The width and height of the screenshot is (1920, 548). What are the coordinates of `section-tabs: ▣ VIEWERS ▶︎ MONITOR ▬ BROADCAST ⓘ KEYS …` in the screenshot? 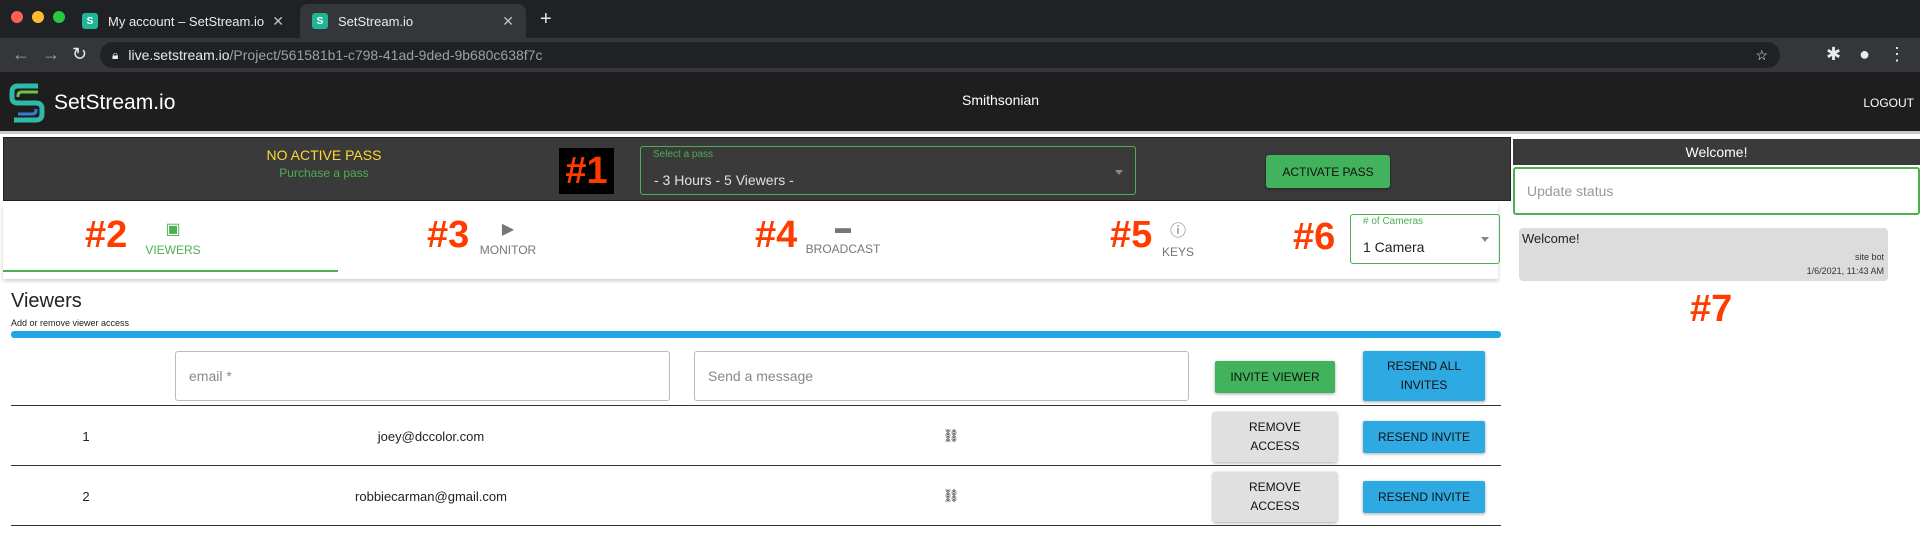 It's located at (751, 241).